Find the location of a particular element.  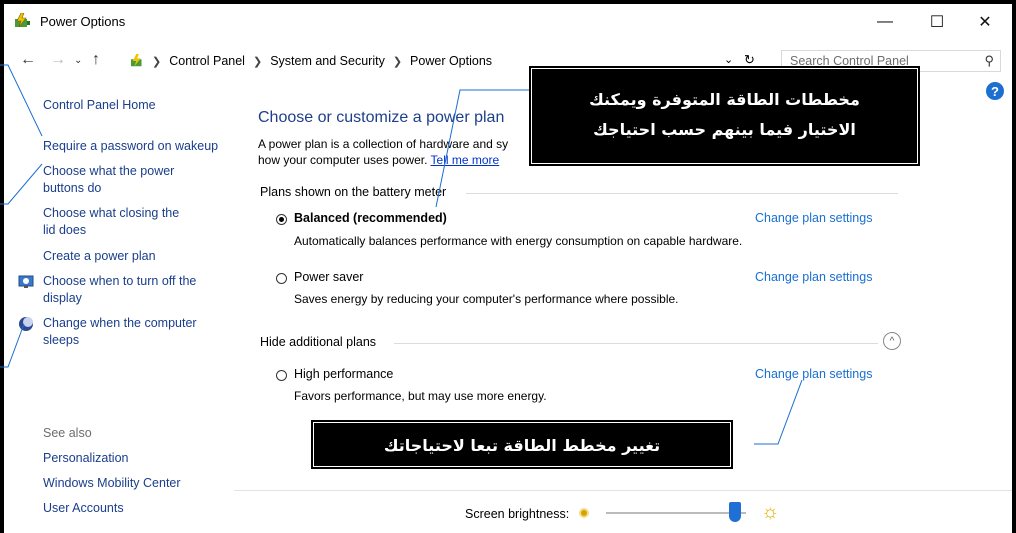

hide-additional-plans-label: Hide additional plans is located at coordinates (318, 342).